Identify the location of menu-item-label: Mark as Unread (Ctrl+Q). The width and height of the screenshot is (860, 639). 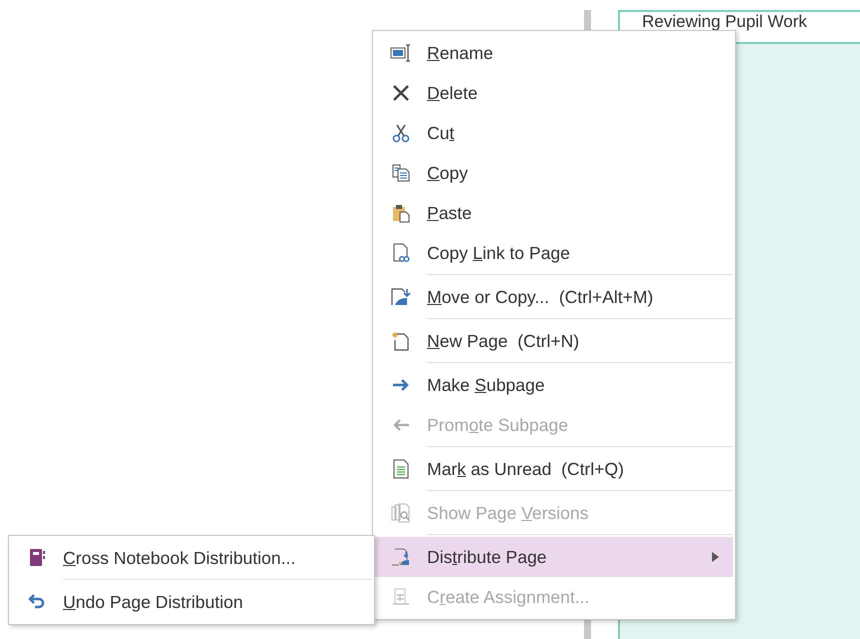
(525, 469).